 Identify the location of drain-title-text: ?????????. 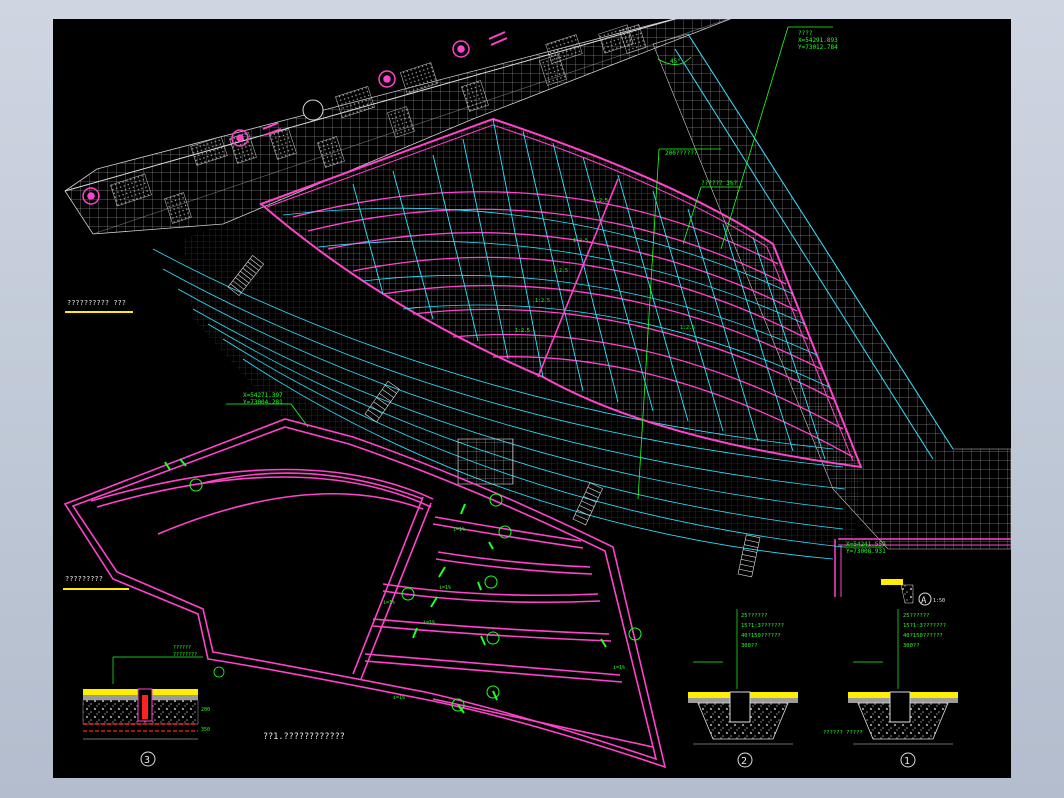
(84, 579).